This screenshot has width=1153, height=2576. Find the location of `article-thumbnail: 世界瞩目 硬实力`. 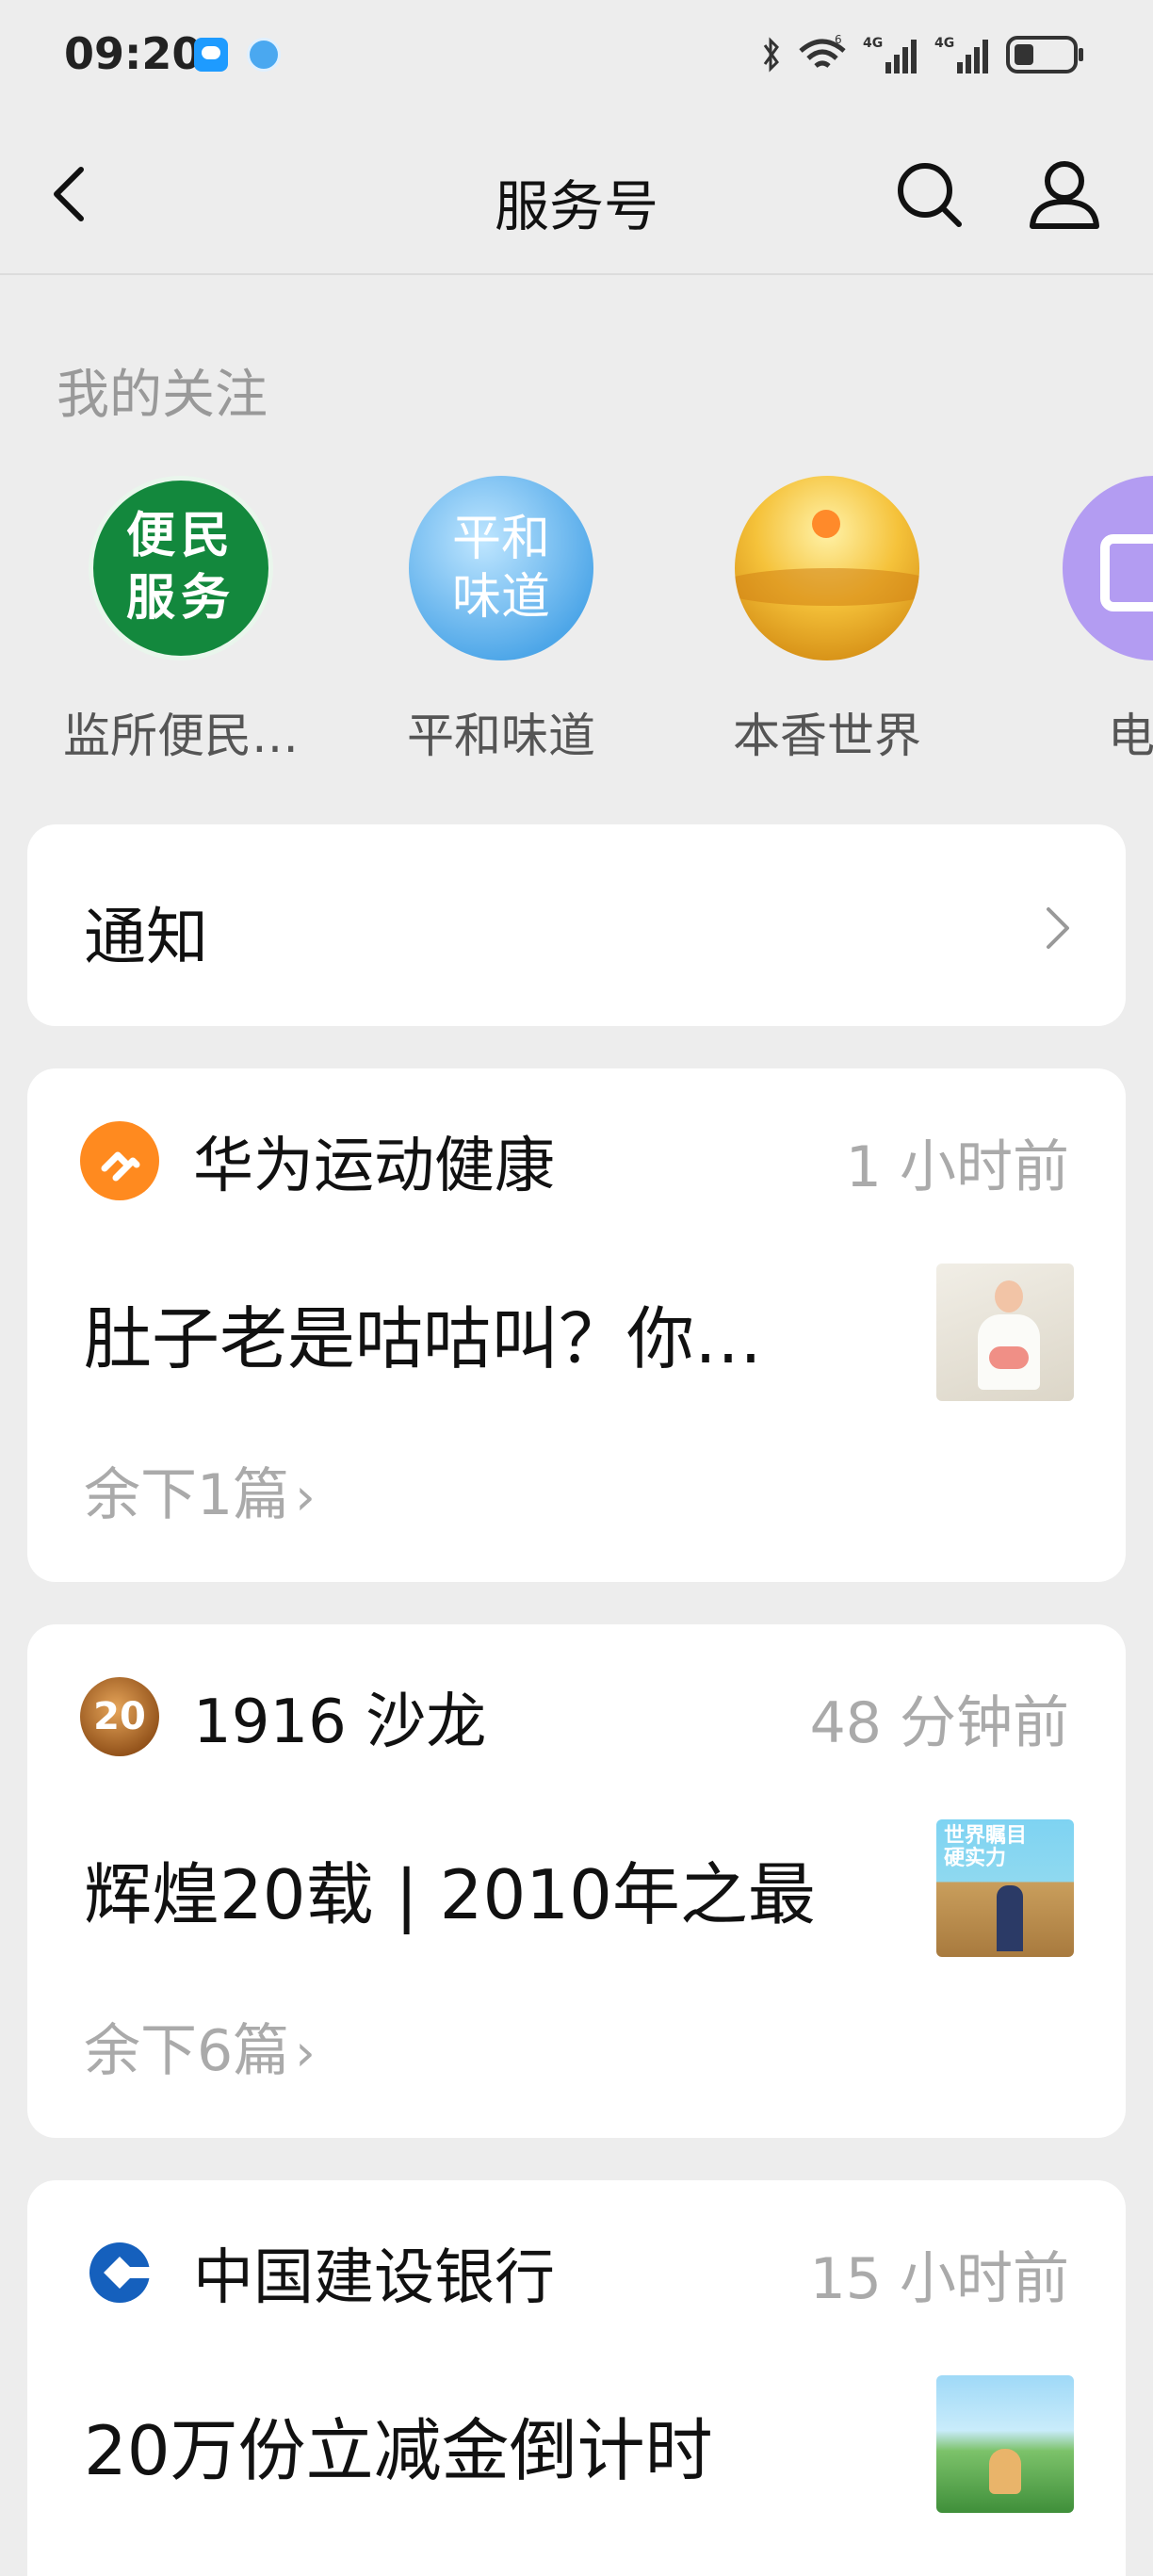

article-thumbnail: 世界瞩目 硬实力 is located at coordinates (1005, 1888).